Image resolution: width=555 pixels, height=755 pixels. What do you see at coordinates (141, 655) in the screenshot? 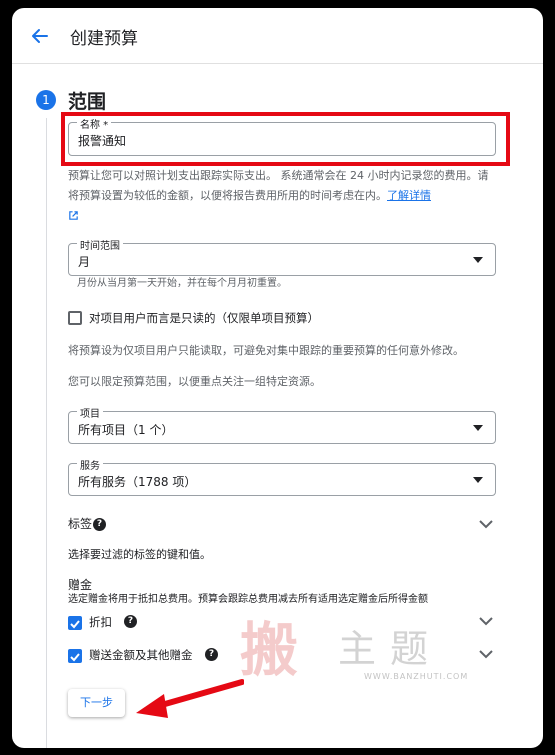
I see `promotions-label: 赠送金额及其他赠金` at bounding box center [141, 655].